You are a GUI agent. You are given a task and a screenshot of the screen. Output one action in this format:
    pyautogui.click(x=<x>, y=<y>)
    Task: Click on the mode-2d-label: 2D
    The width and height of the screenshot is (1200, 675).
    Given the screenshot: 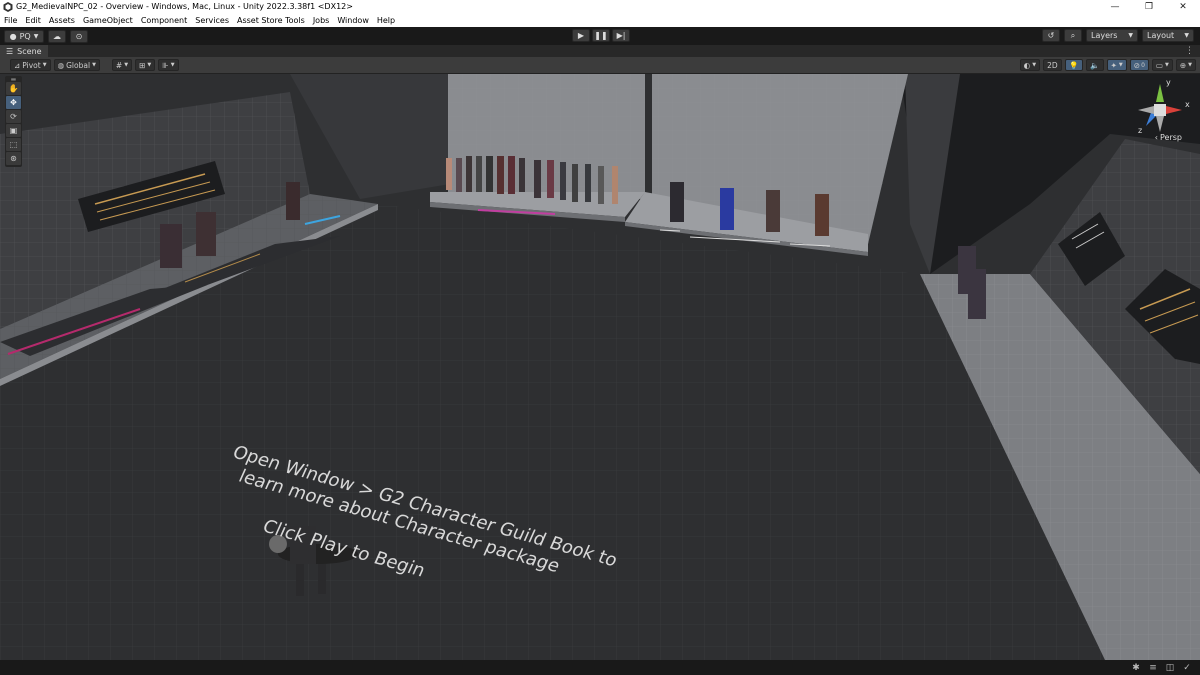 What is the action you would take?
    pyautogui.click(x=1052, y=65)
    